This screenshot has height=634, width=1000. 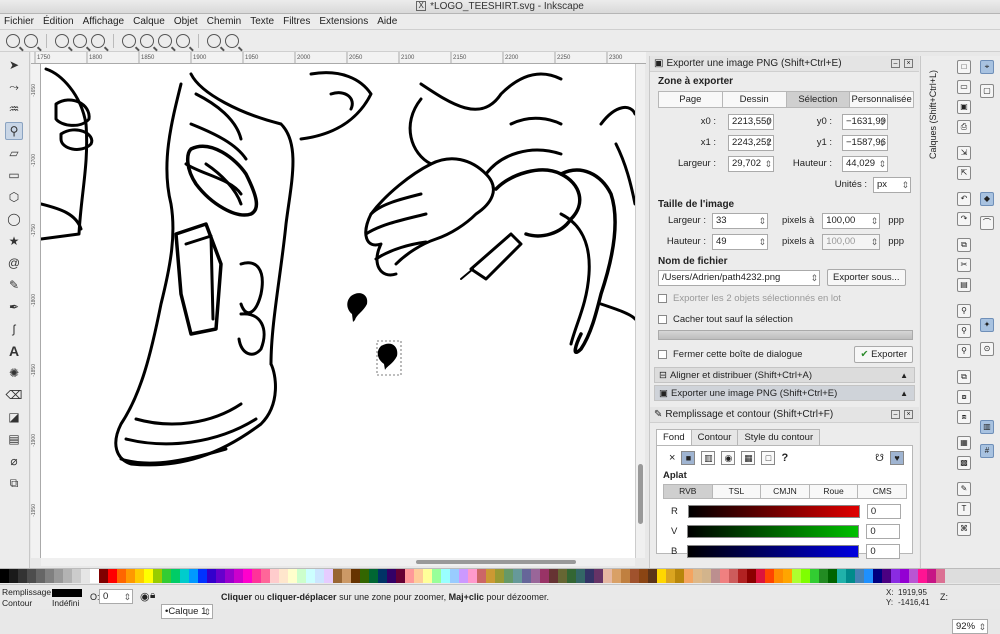 I want to click on group-icon: ▦, so click(x=964, y=443).